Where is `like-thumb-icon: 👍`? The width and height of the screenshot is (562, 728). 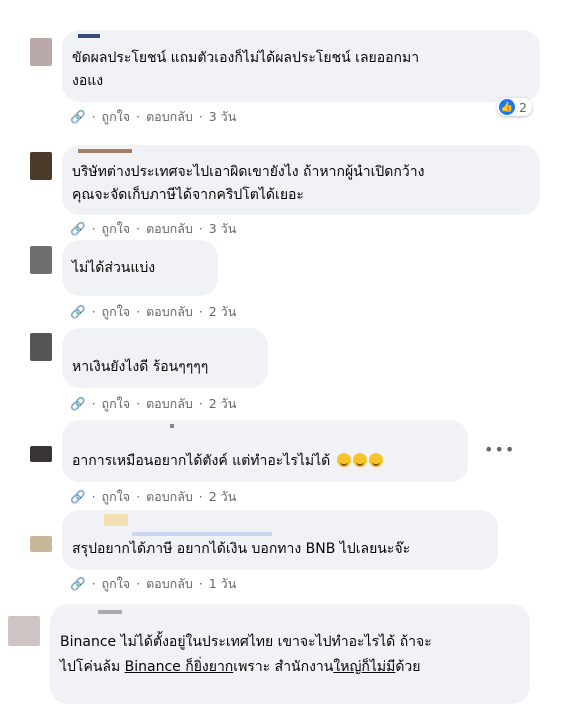 like-thumb-icon: 👍 is located at coordinates (507, 107).